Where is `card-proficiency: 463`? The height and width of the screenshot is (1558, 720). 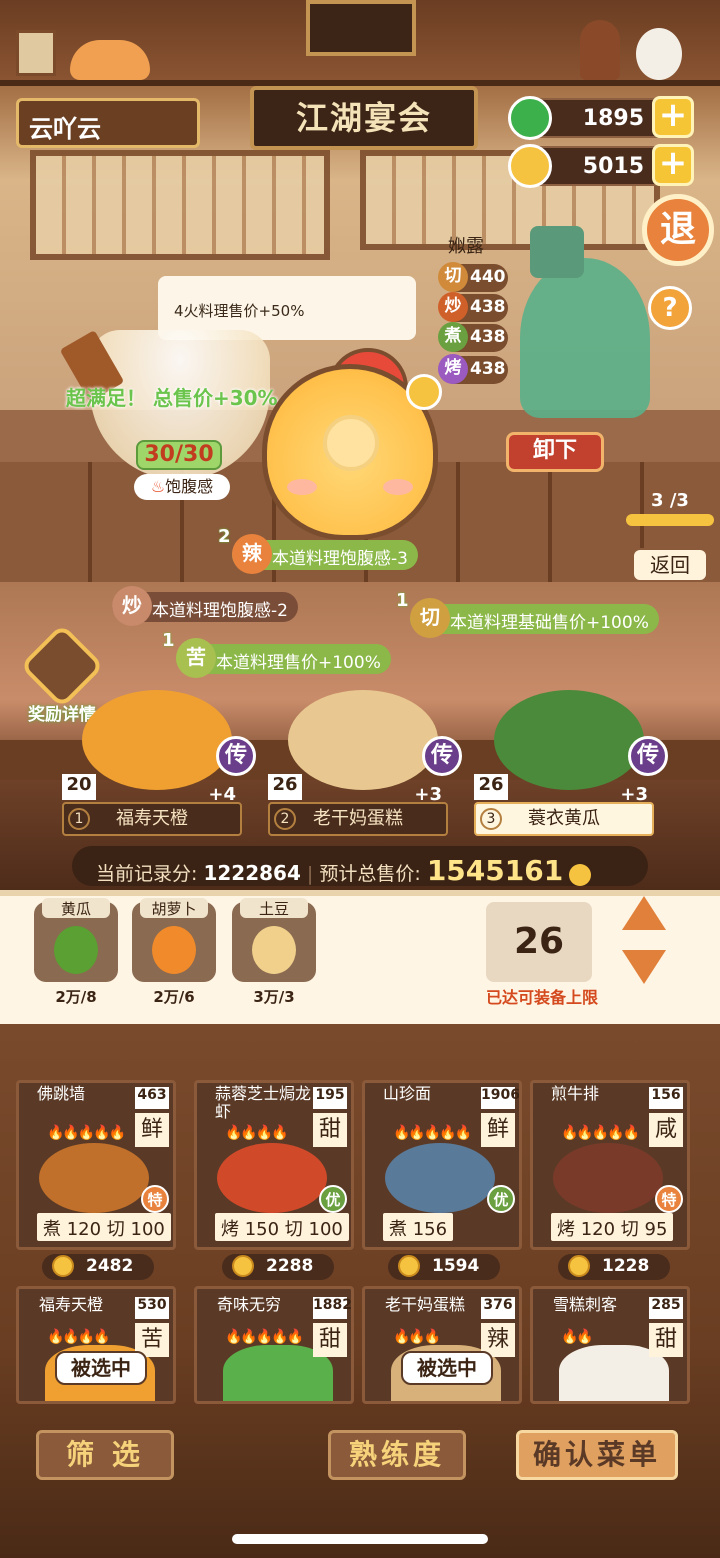 card-proficiency: 463 is located at coordinates (152, 1098).